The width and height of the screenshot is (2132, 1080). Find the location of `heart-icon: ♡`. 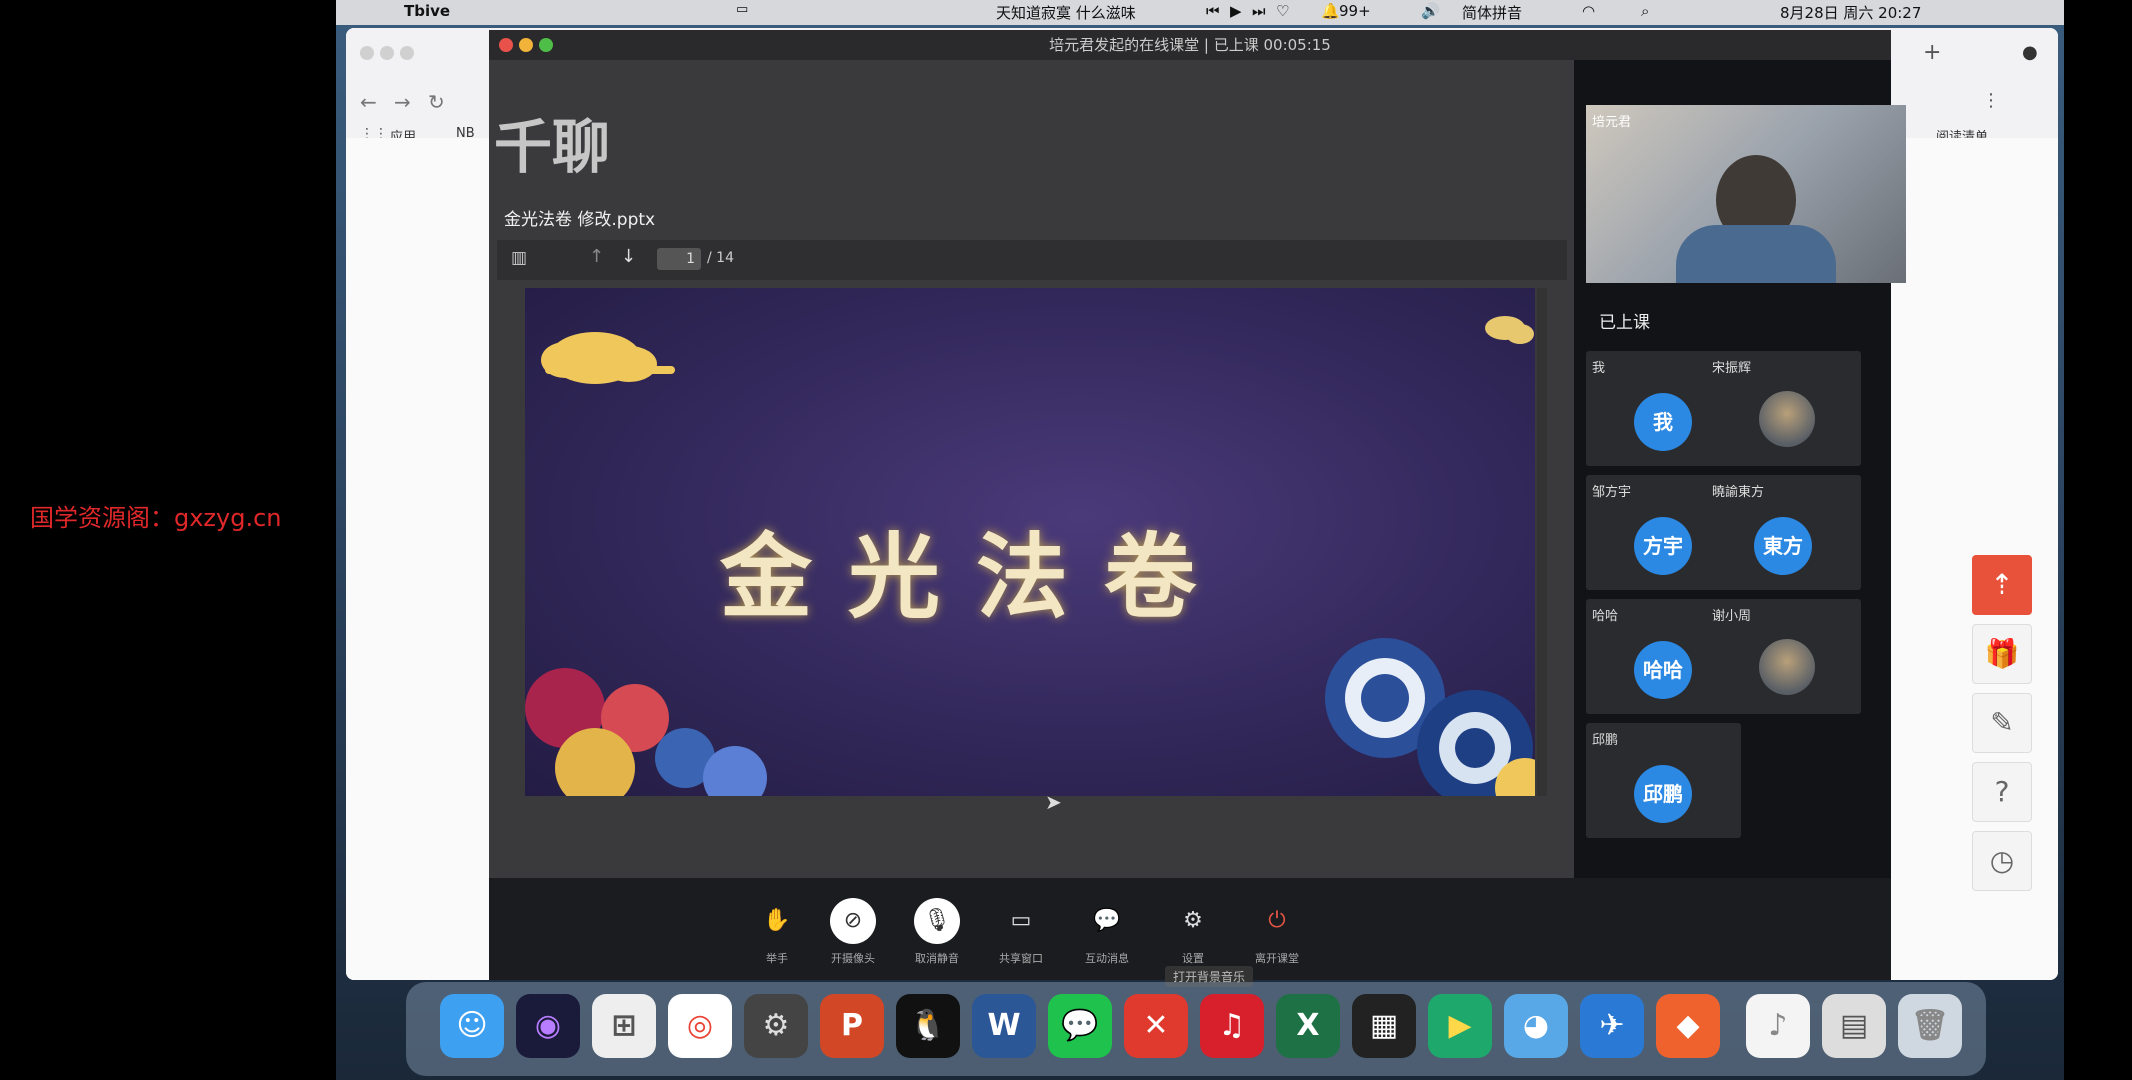

heart-icon: ♡ is located at coordinates (1282, 11).